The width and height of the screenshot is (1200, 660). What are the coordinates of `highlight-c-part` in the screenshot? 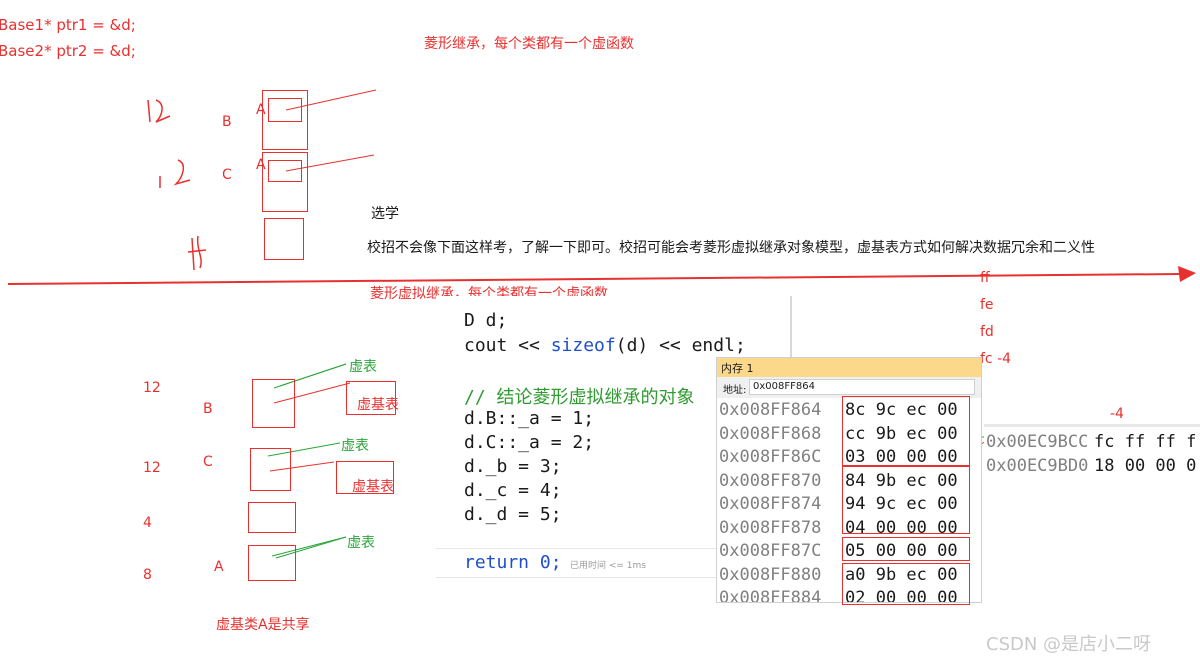 It's located at (906, 500).